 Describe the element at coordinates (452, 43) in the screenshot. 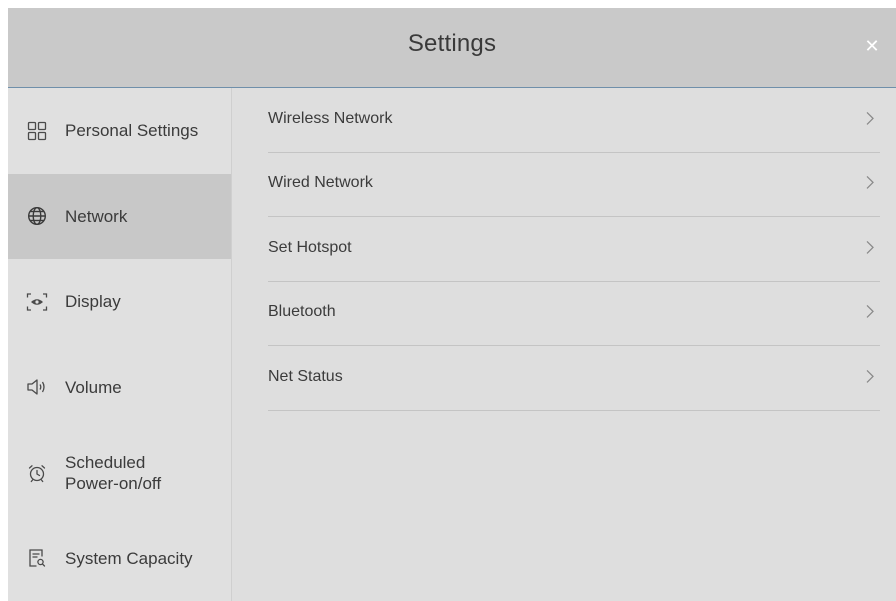

I see `window-title: Settings` at that location.